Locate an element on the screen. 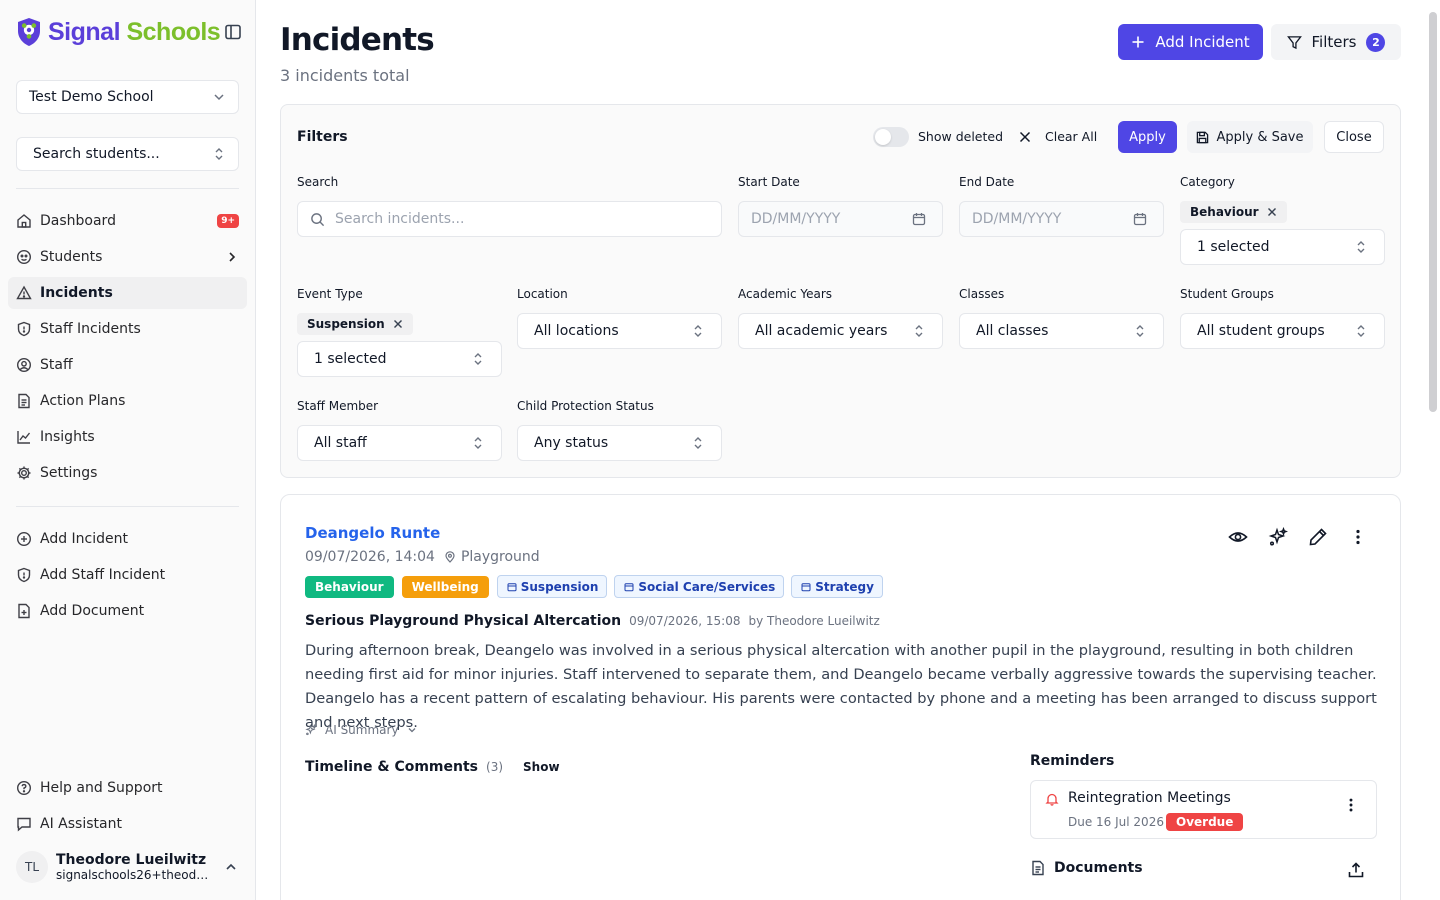  nav-item-add-document: Add Document is located at coordinates (127, 611).